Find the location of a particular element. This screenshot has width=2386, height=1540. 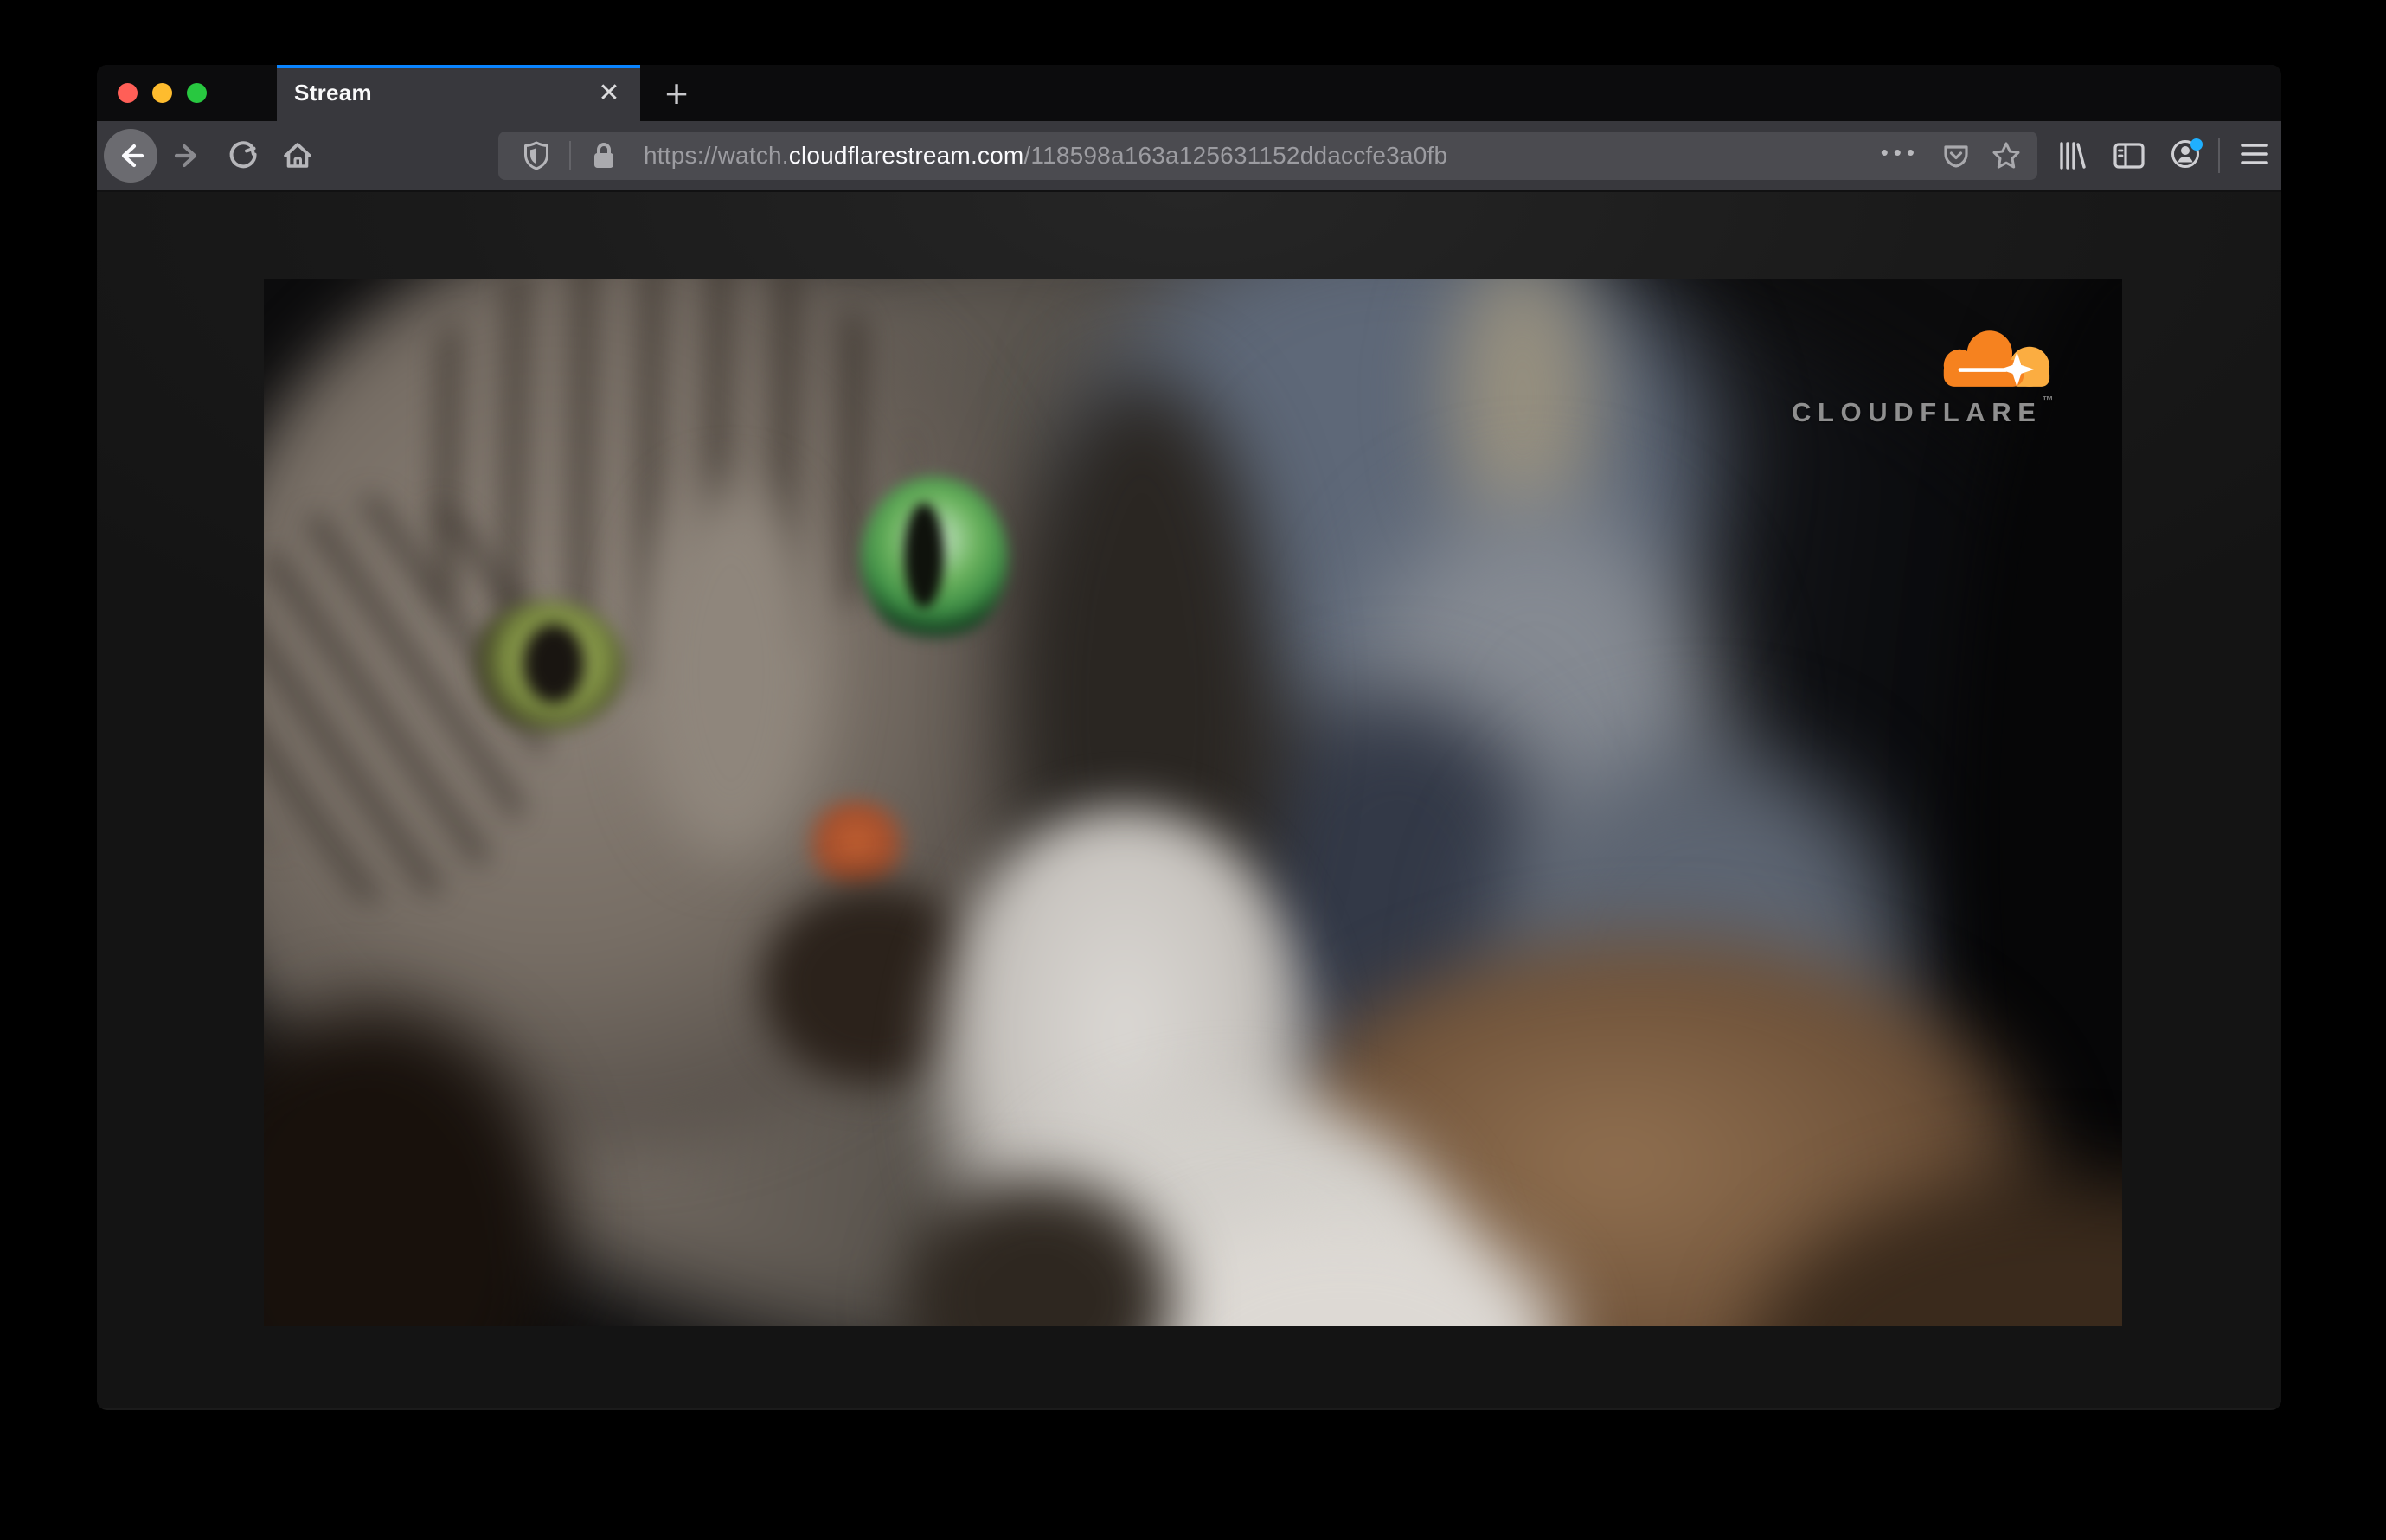

library-icon is located at coordinates (2072, 156).